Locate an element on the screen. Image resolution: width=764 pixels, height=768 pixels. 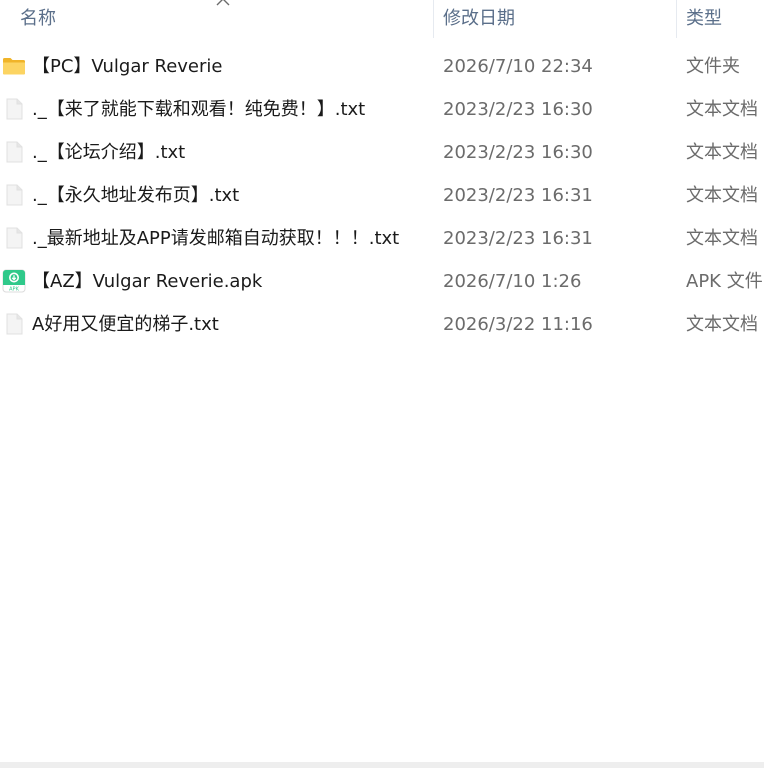
horizontal-scrollbar is located at coordinates (382, 765).